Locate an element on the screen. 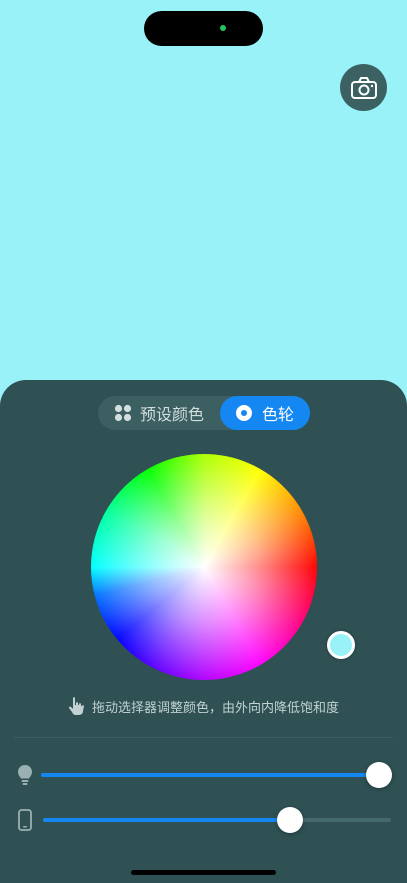  tab-color-wheel: 色轮 is located at coordinates (265, 413).